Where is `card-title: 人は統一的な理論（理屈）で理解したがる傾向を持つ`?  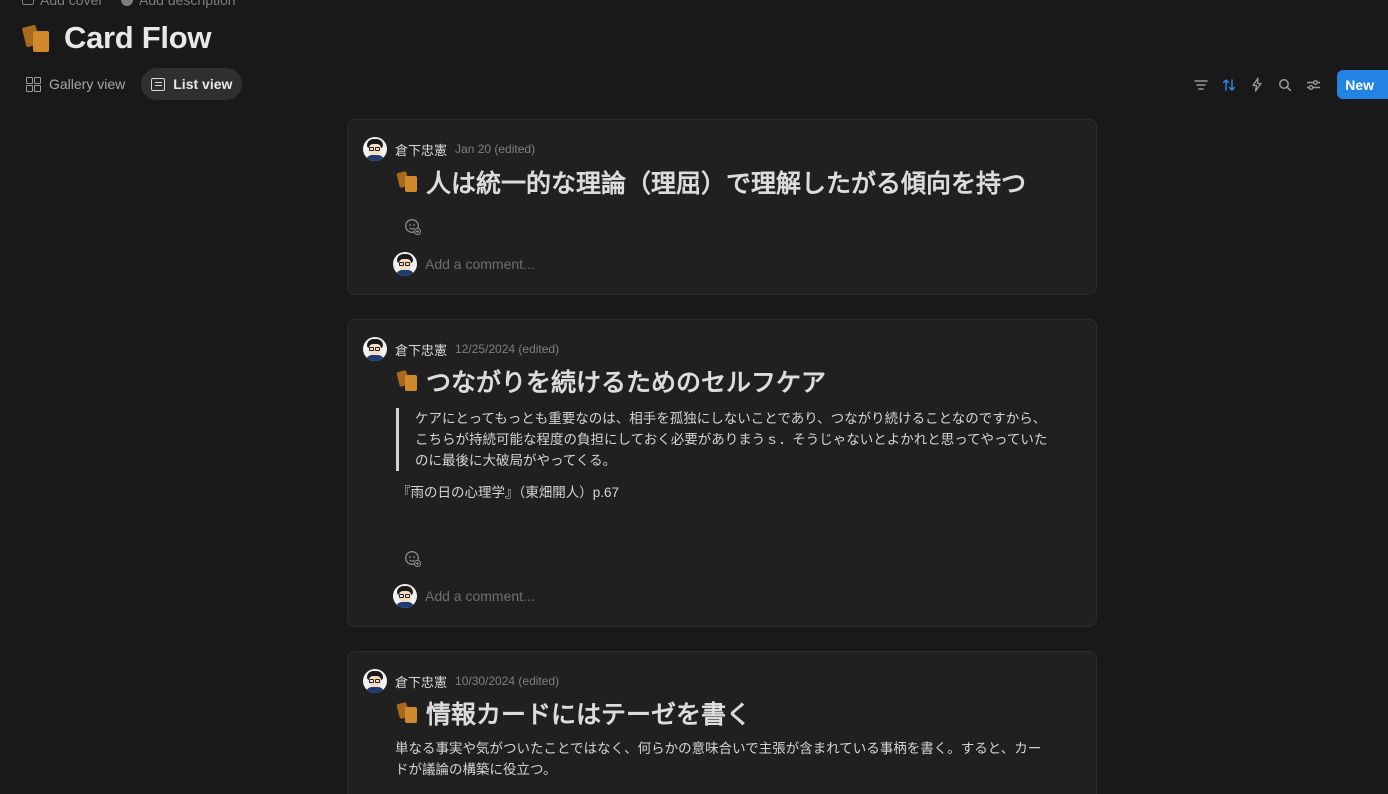
card-title: 人は統一的な理論（理屈）で理解したがる傾向を持つ is located at coordinates (711, 182).